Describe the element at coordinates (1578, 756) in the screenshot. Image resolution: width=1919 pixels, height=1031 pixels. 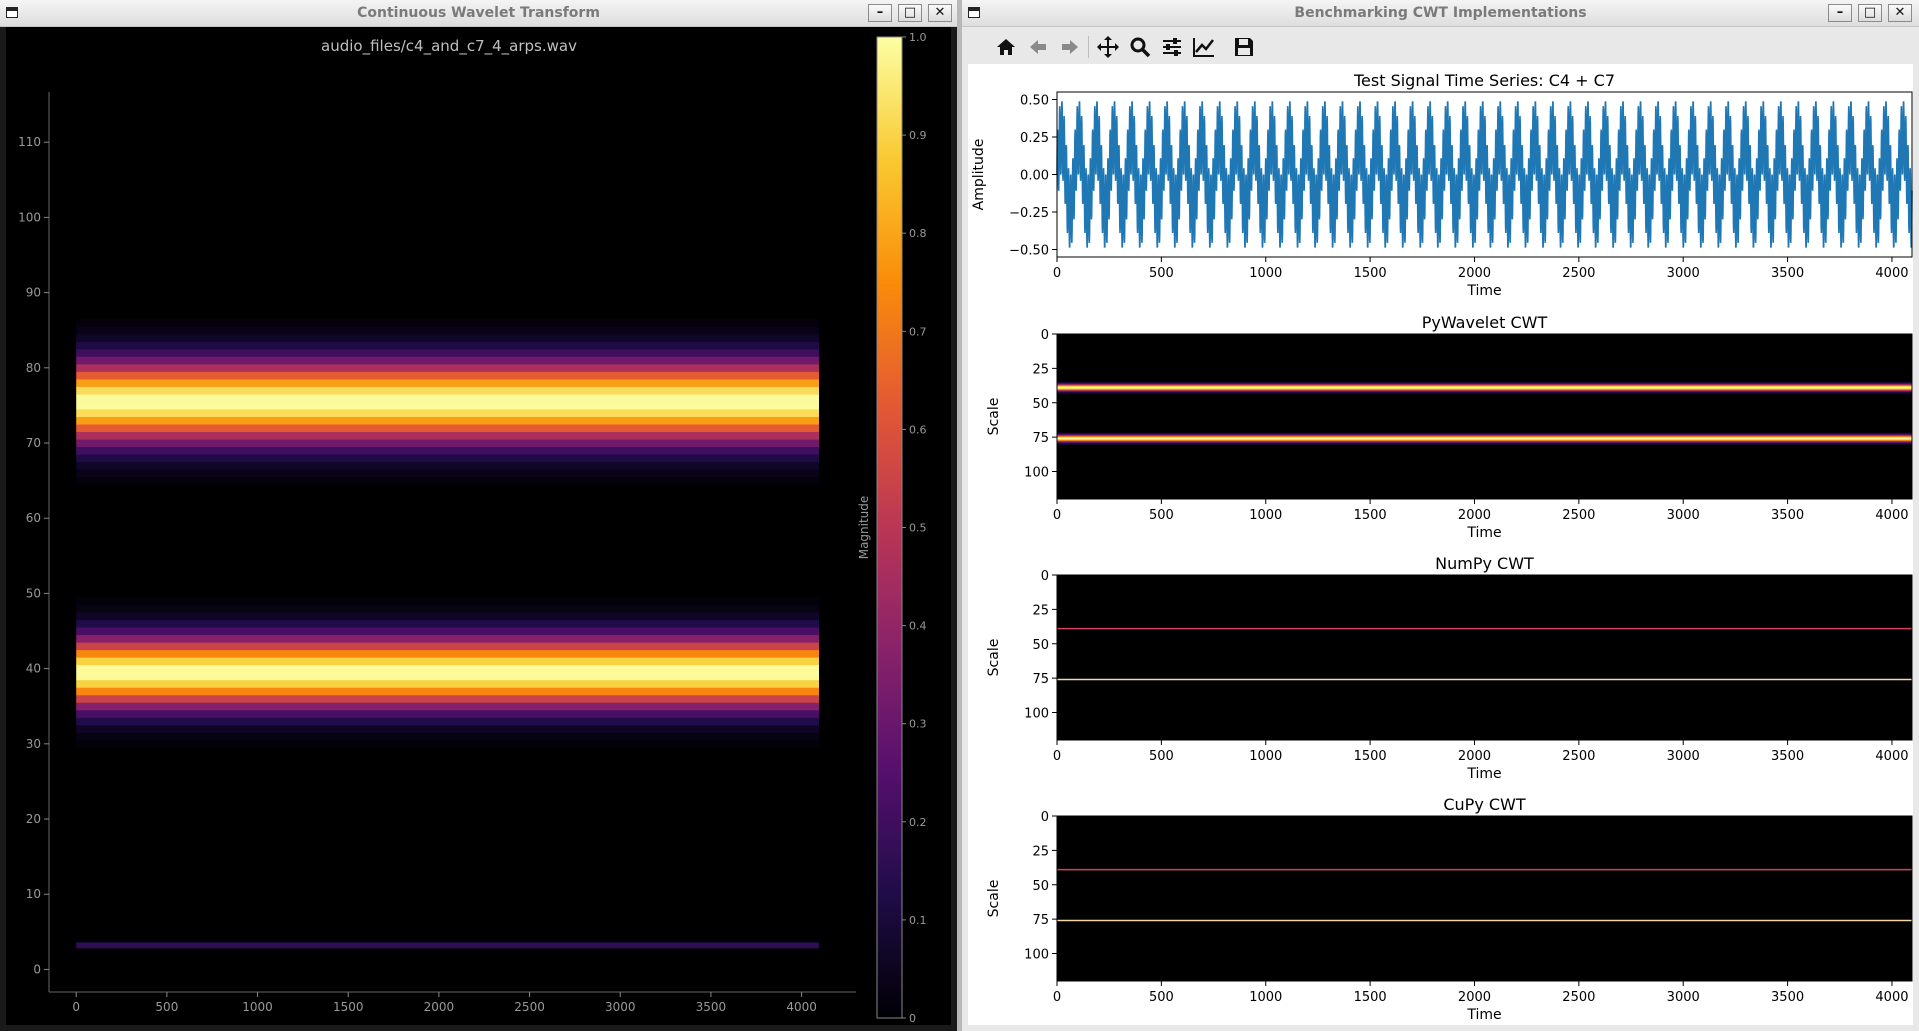
I see `x-tick-label: 2500` at that location.